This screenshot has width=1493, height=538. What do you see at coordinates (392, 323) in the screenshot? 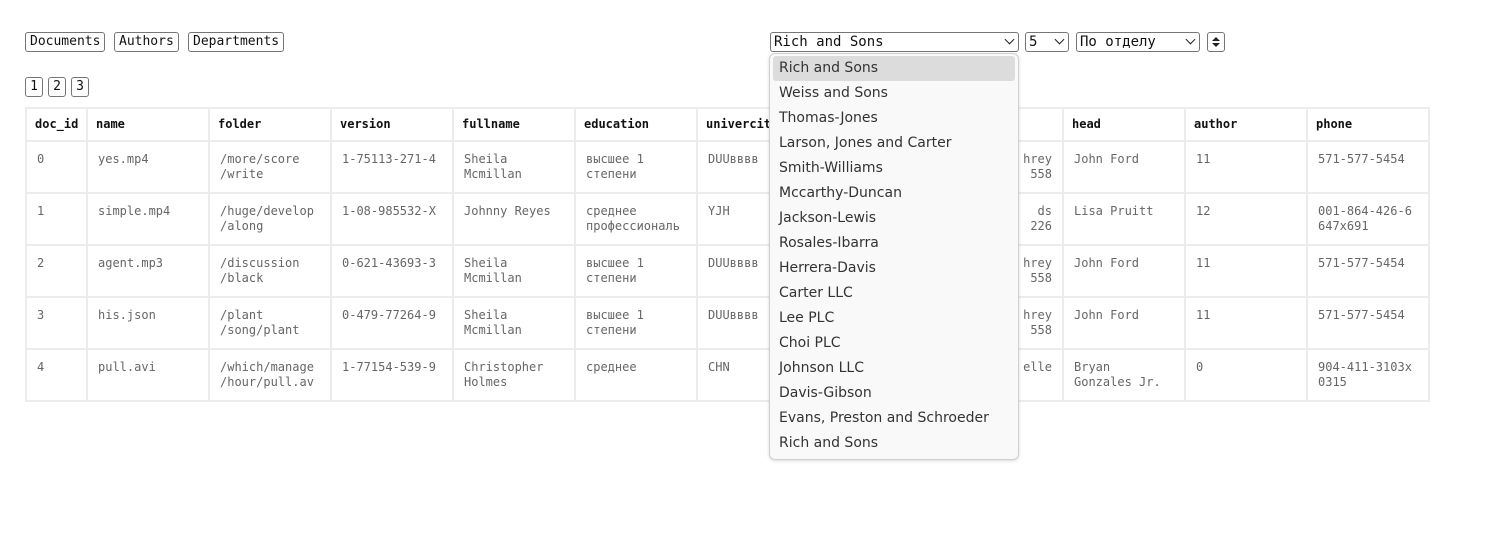
I see `table-cell: 0-479-77264-9` at bounding box center [392, 323].